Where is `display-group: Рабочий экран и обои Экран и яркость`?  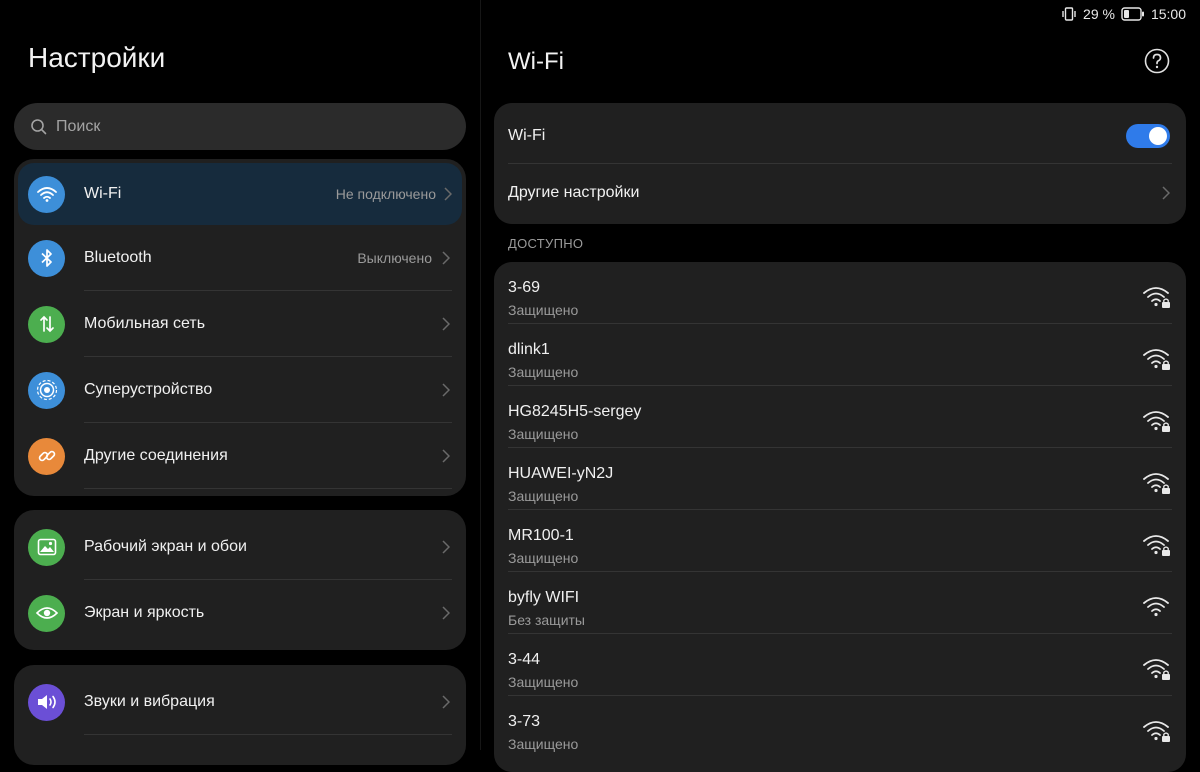 display-group: Рабочий экран и обои Экран и яркость is located at coordinates (240, 580).